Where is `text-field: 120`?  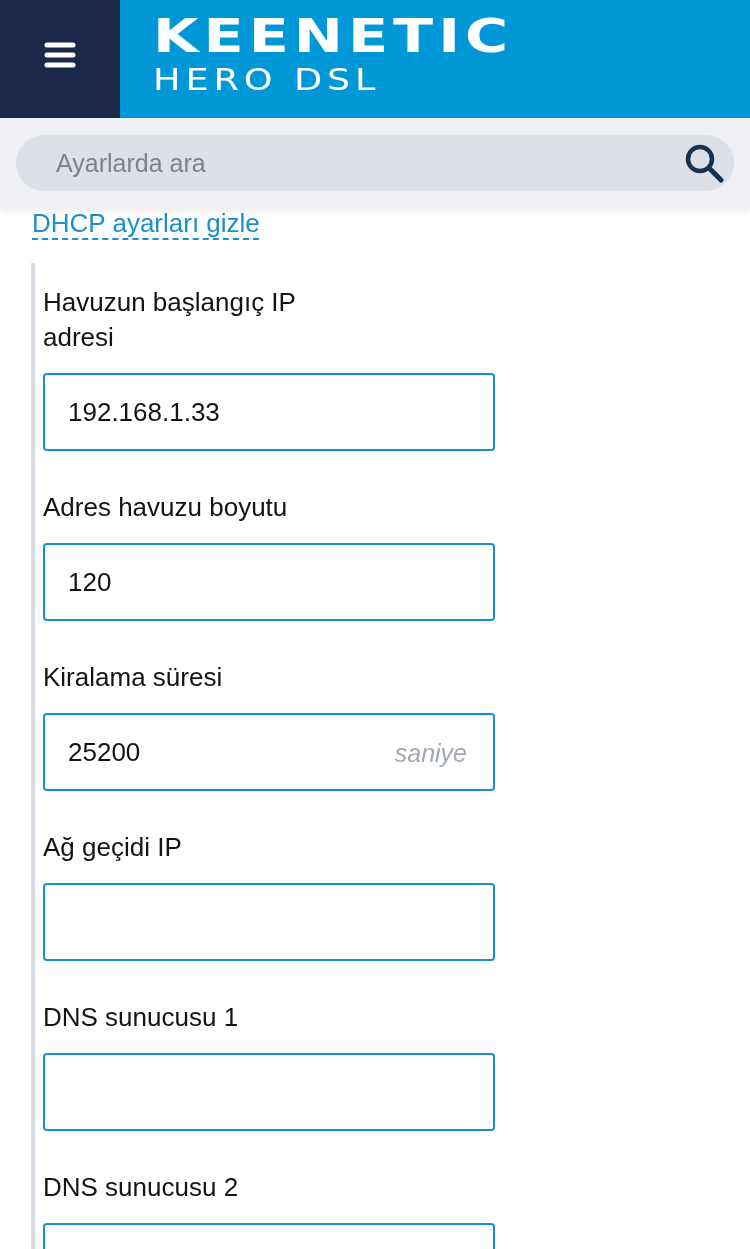
text-field: 120 is located at coordinates (269, 582).